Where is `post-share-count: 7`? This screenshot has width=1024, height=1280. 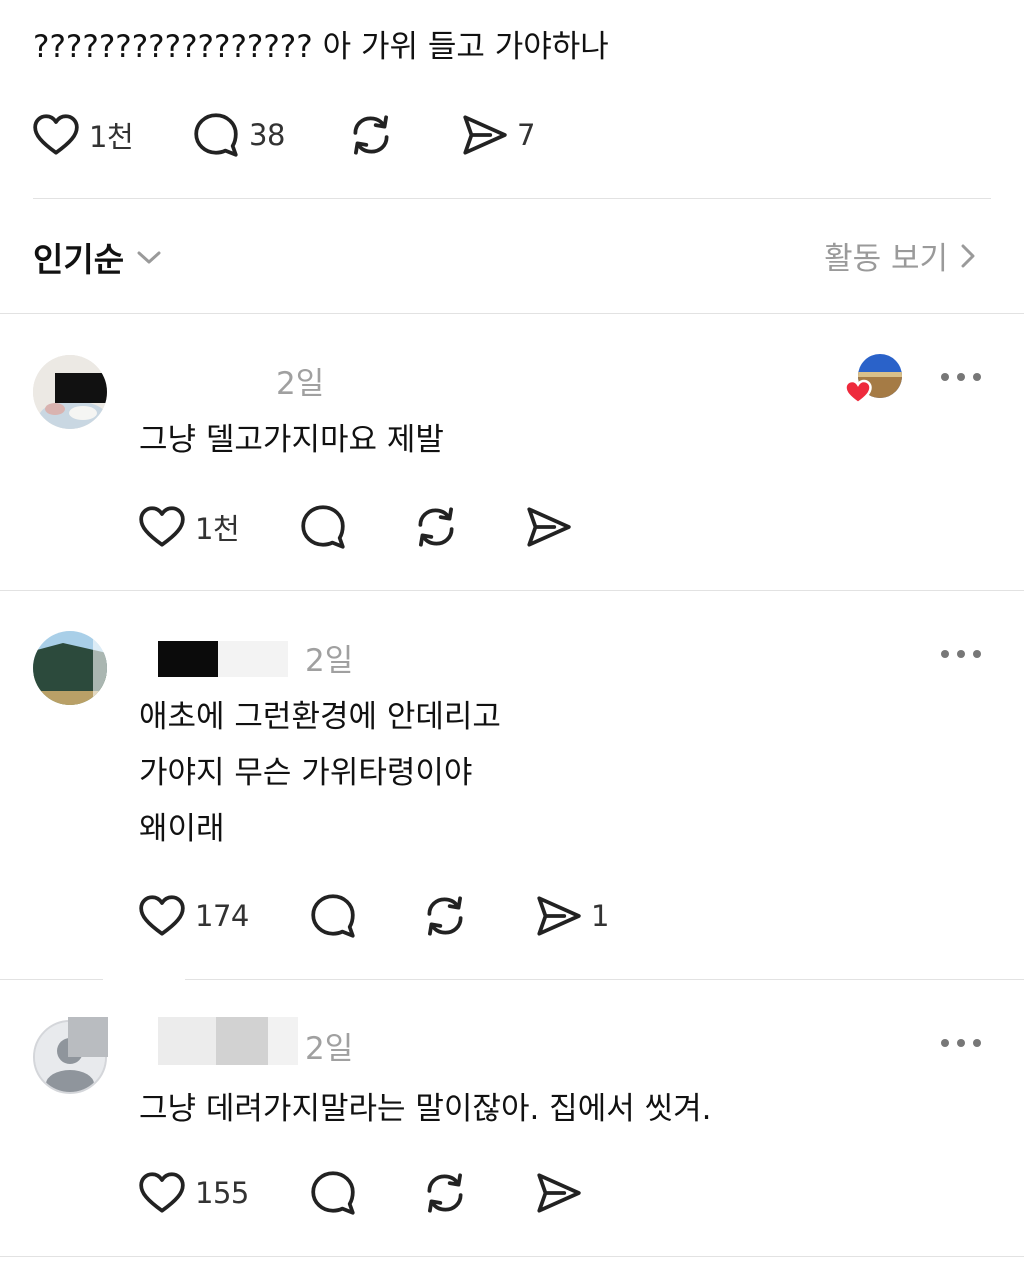 post-share-count: 7 is located at coordinates (526, 135).